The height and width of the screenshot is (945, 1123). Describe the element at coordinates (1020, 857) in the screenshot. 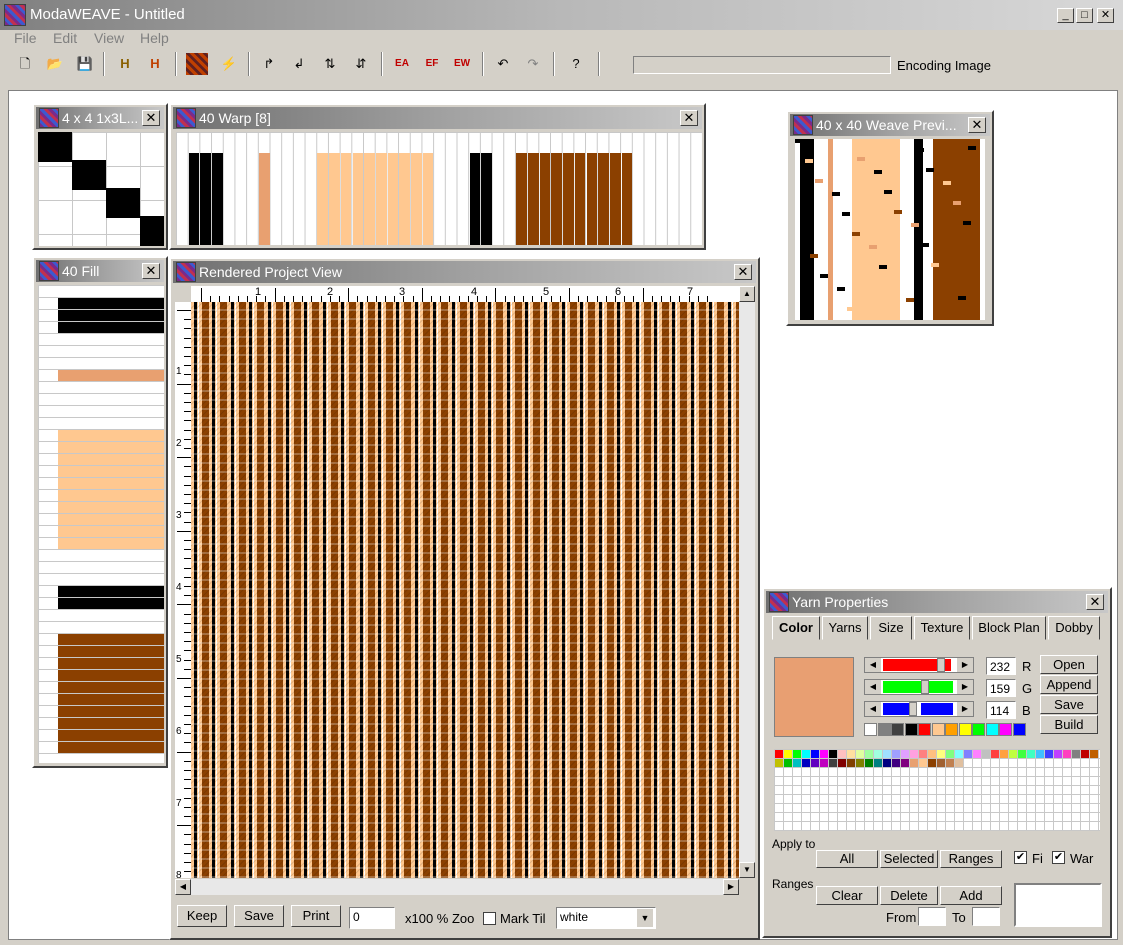

I see `fill-checkbox: ✔` at that location.